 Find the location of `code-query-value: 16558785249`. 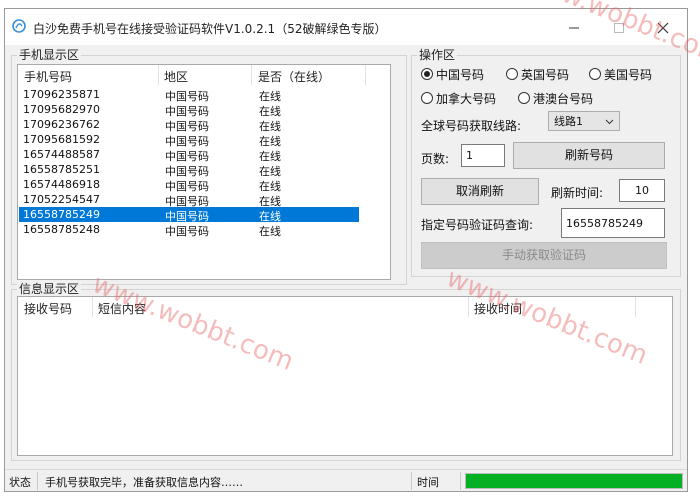

code-query-value: 16558785249 is located at coordinates (604, 223).